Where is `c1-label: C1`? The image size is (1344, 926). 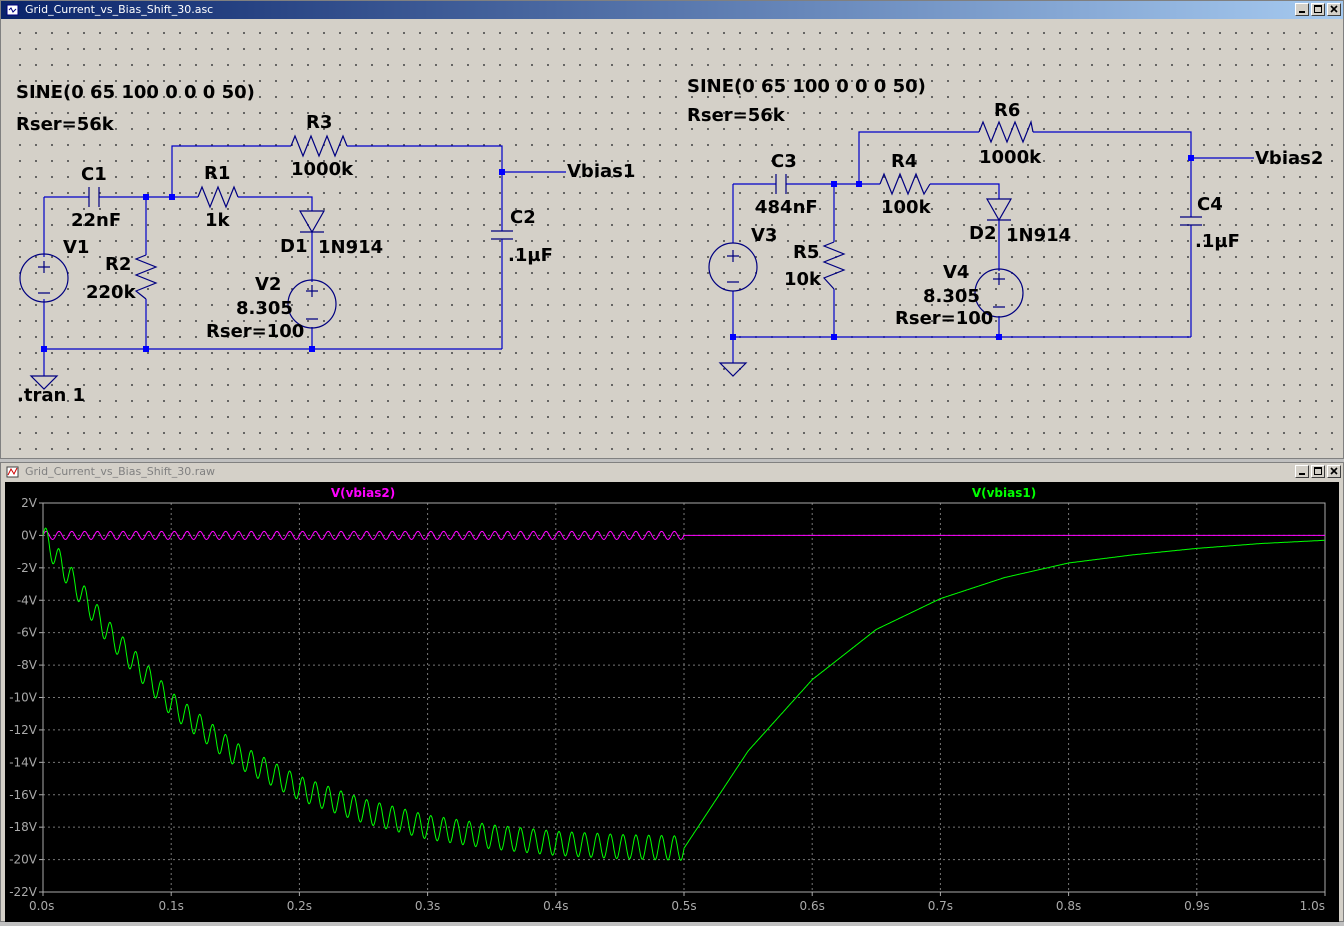
c1-label: C1 is located at coordinates (94, 174).